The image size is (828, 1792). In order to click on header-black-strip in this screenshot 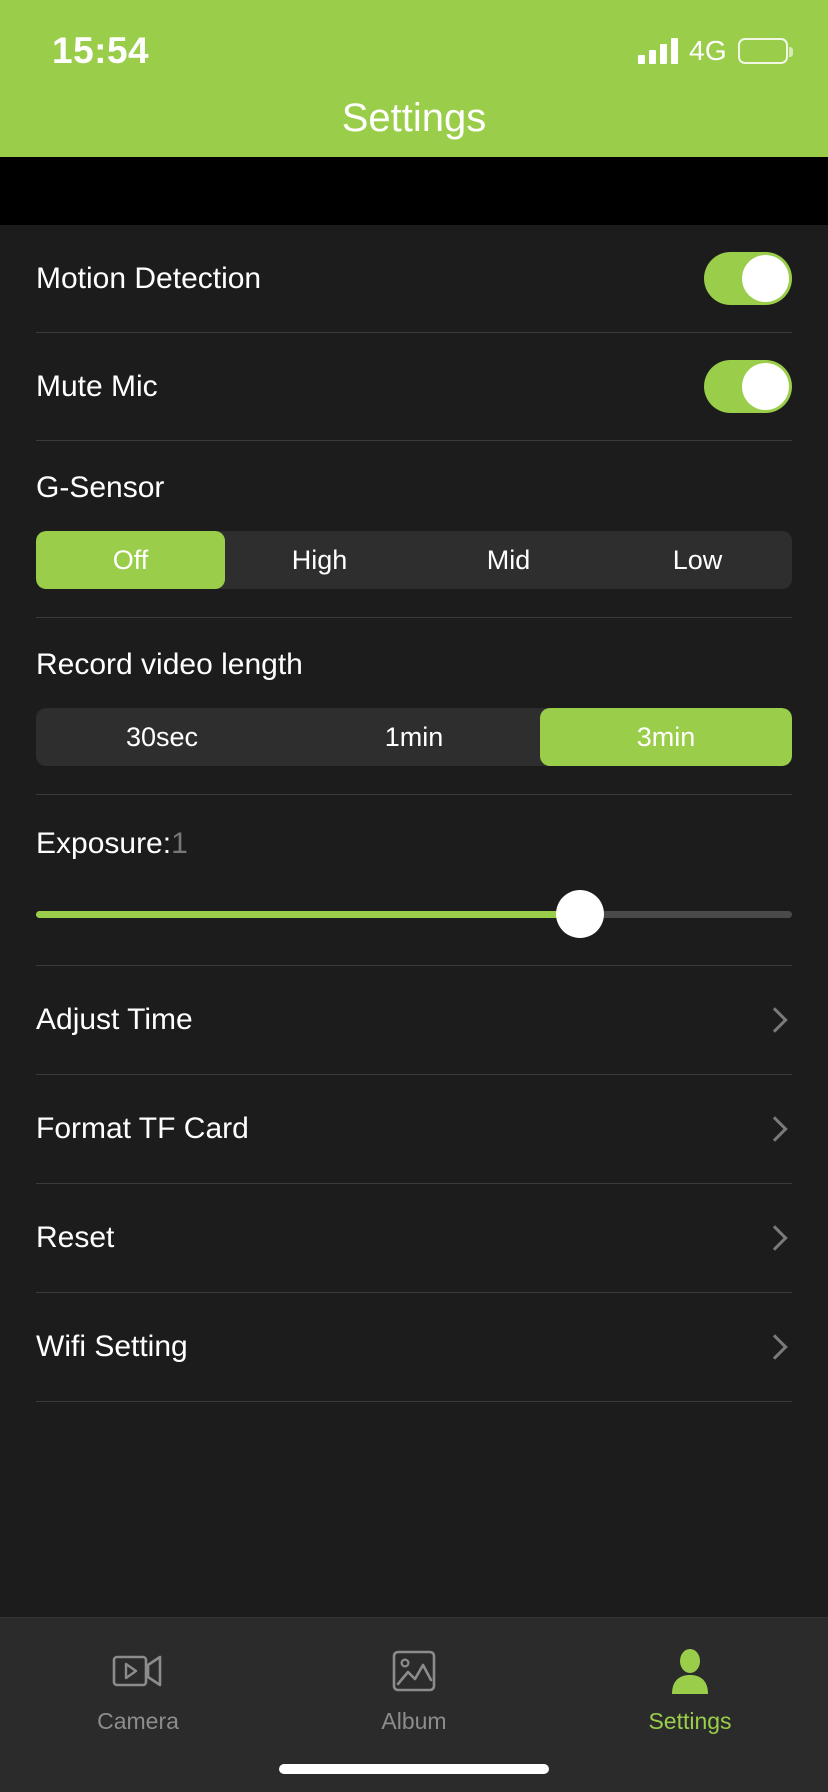, I will do `click(414, 191)`.